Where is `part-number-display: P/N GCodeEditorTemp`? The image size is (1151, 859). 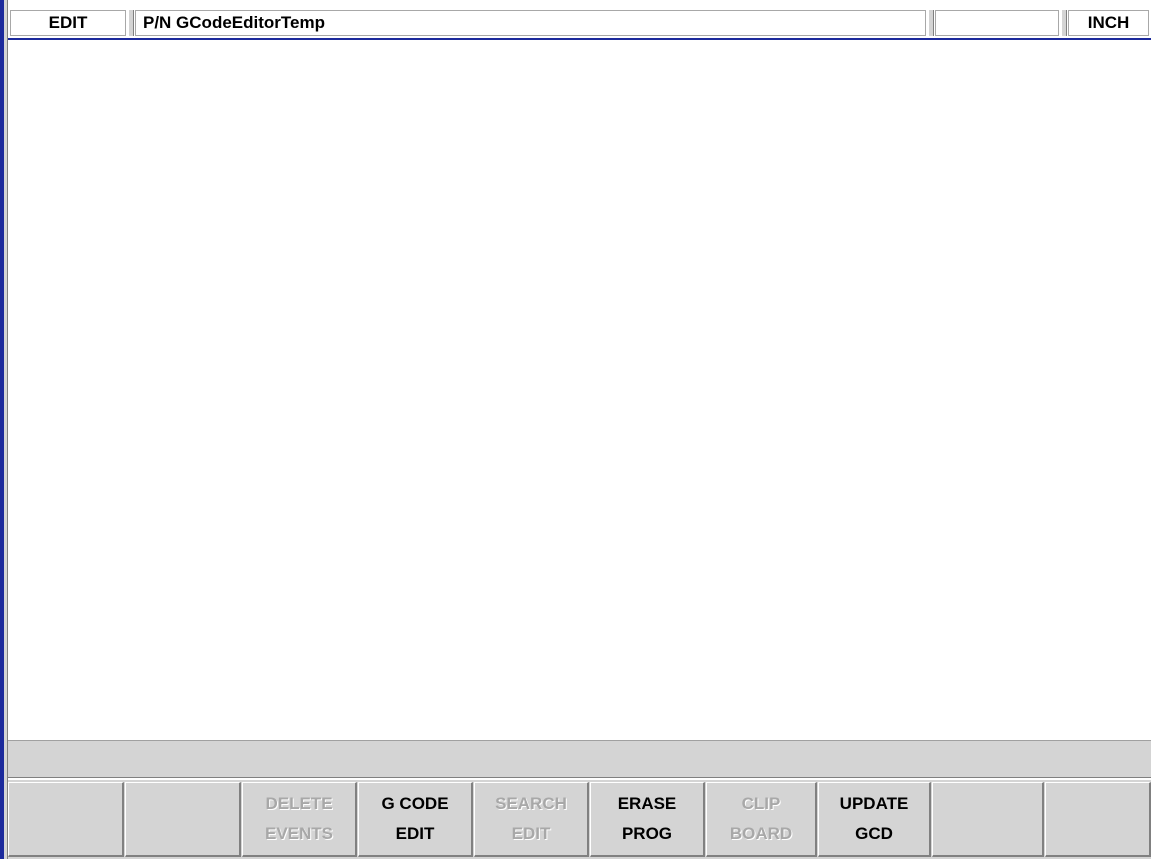 part-number-display: P/N GCodeEditorTemp is located at coordinates (530, 23).